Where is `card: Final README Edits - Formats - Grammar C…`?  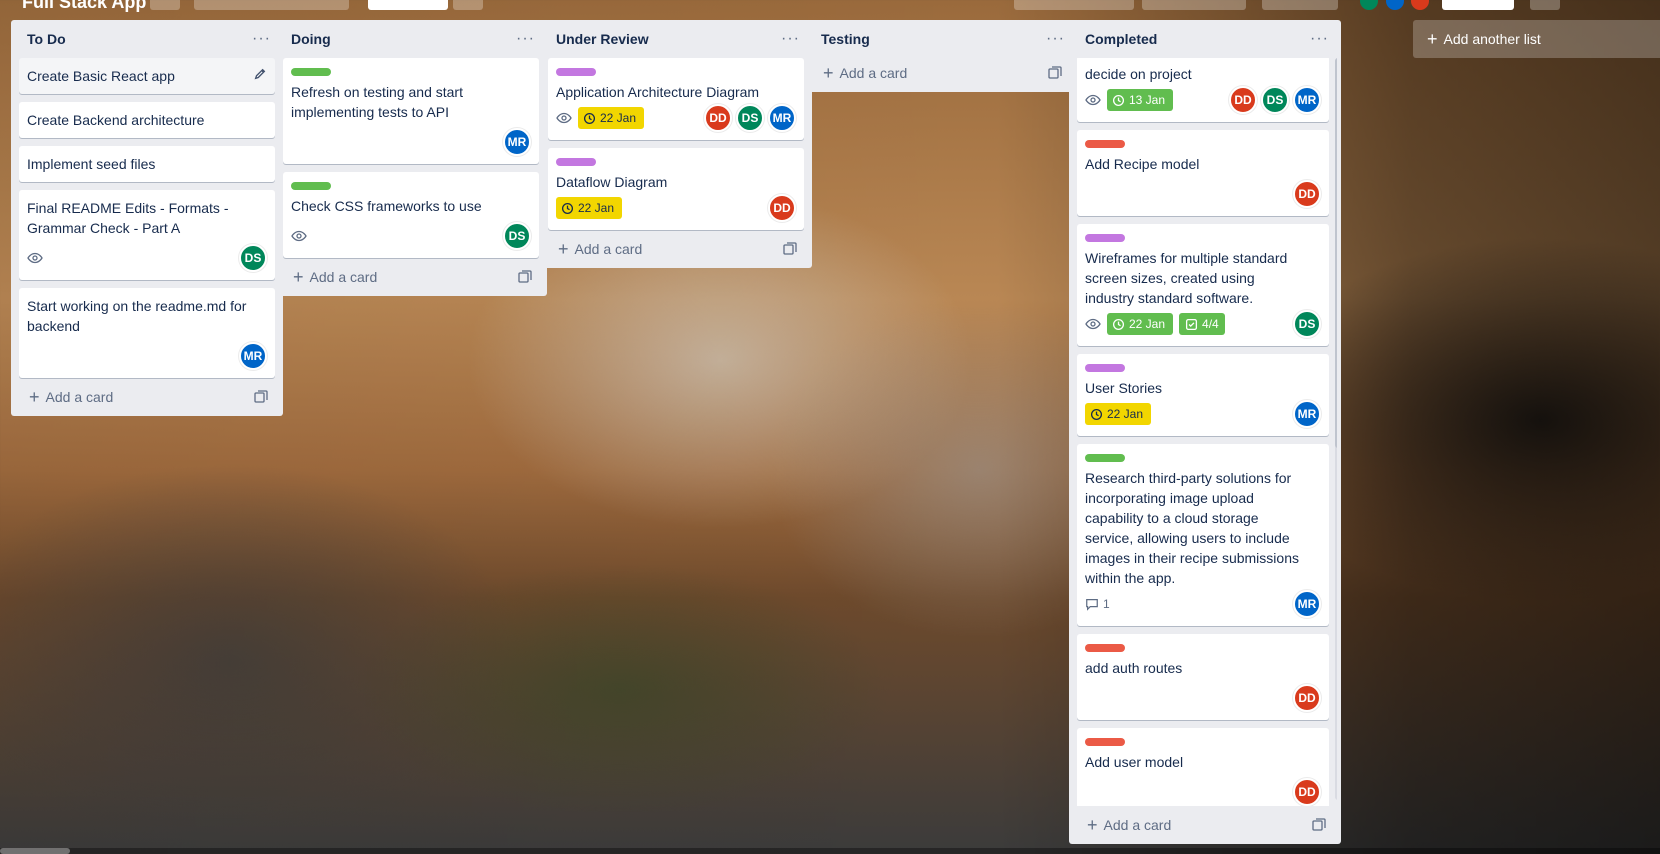
card: Final README Edits - Formats - Grammar C… is located at coordinates (147, 235).